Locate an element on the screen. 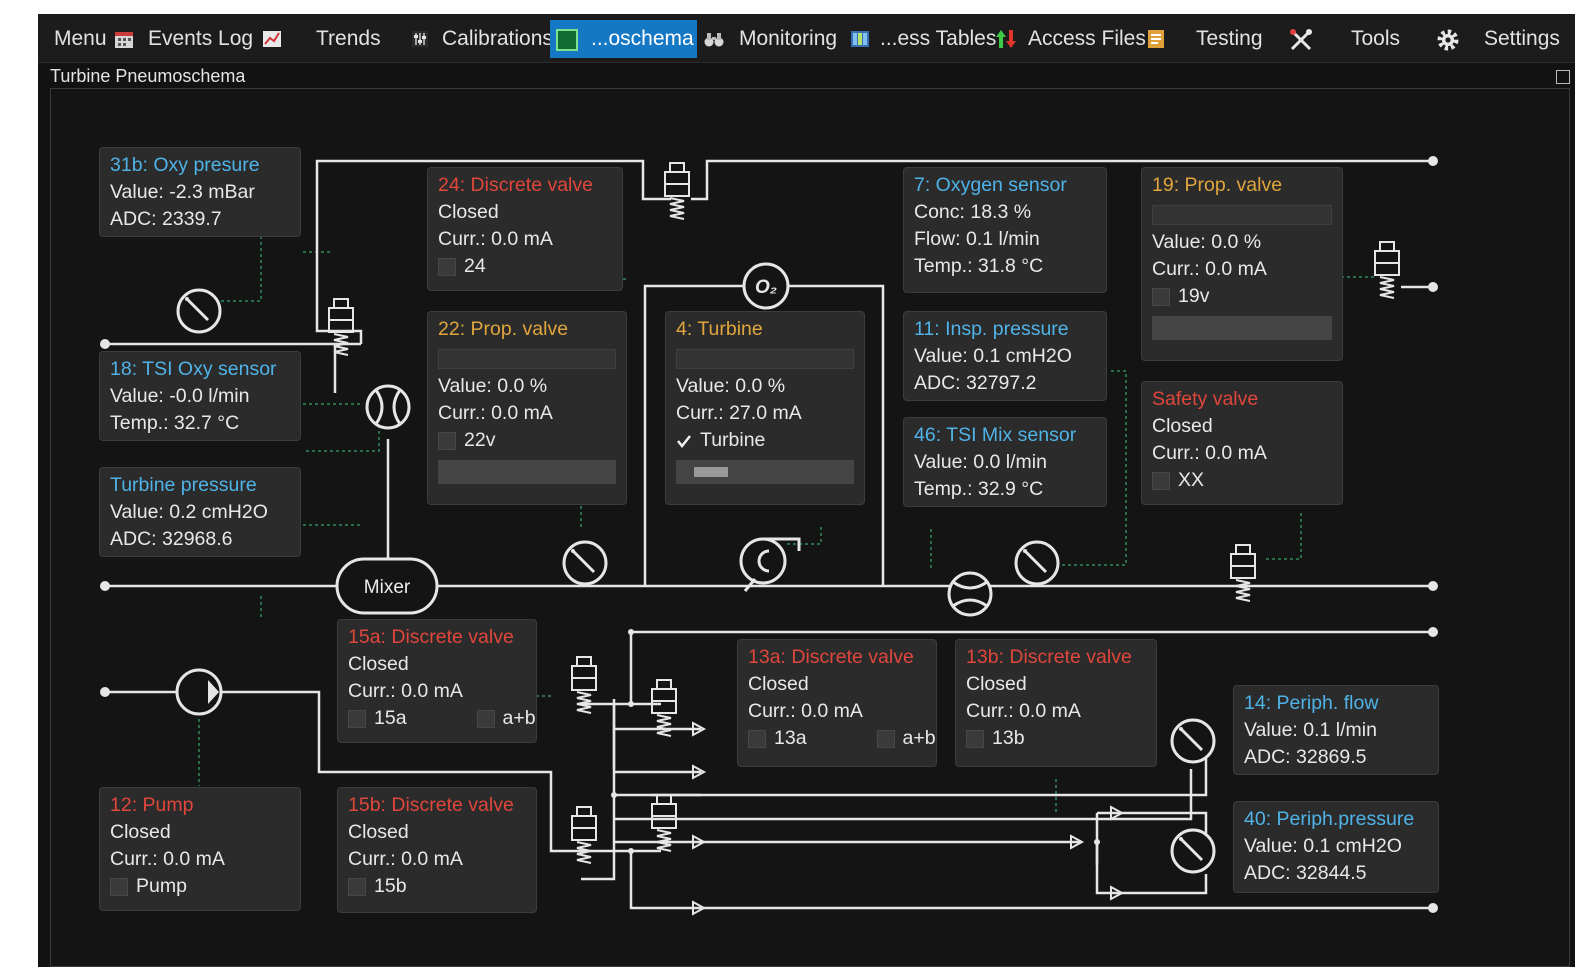 This screenshot has height=967, width=1575. valve-13b-checkbox is located at coordinates (975, 738).